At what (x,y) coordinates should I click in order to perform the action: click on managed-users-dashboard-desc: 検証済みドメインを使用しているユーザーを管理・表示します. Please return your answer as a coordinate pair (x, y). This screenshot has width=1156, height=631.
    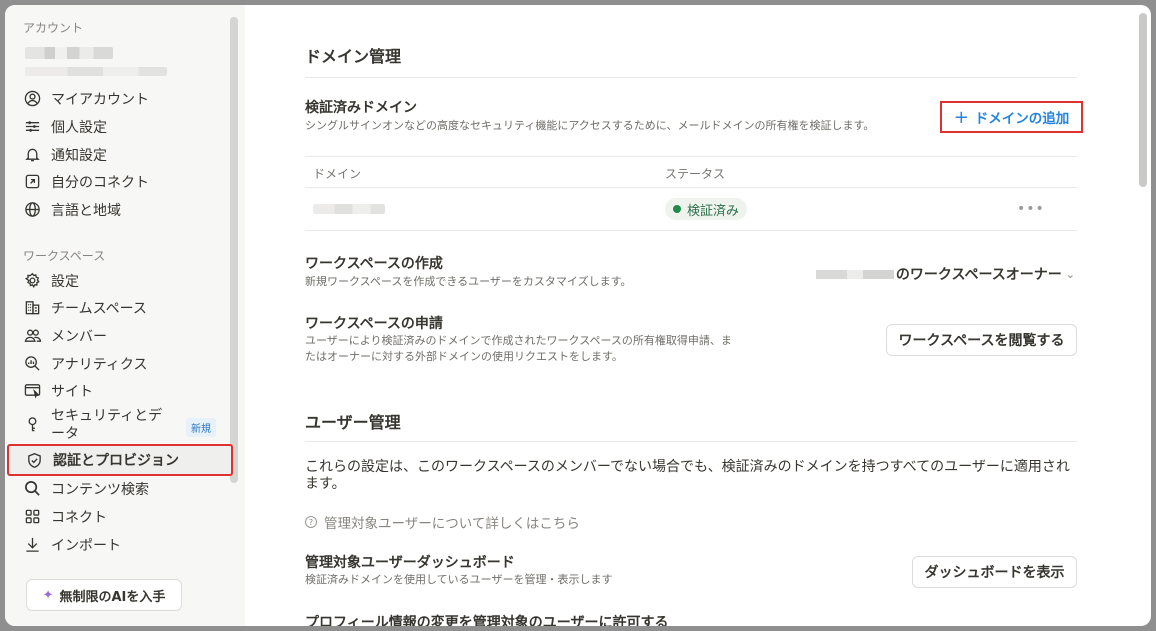
    Looking at the image, I should click on (459, 579).